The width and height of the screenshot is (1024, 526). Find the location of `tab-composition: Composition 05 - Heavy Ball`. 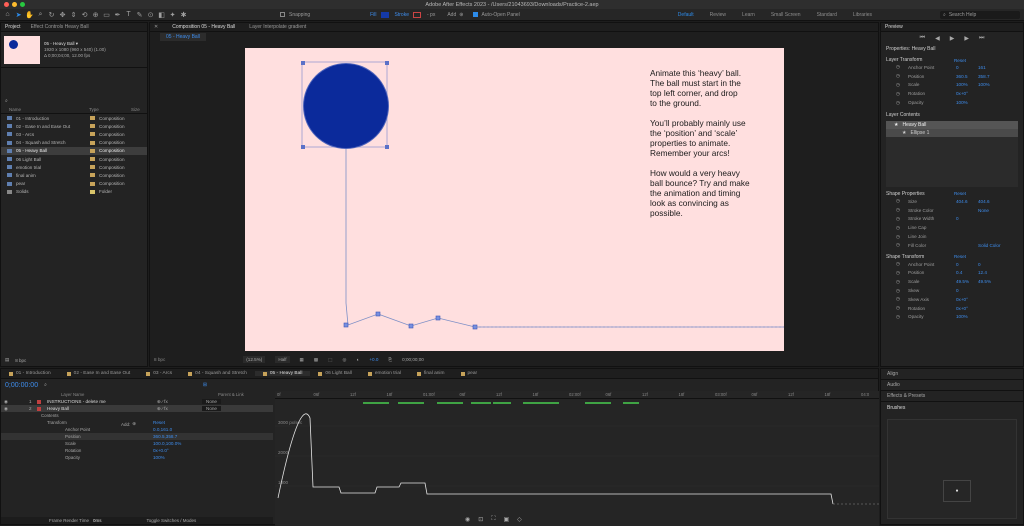

tab-composition: Composition 05 - Heavy Ball is located at coordinates (203, 27).